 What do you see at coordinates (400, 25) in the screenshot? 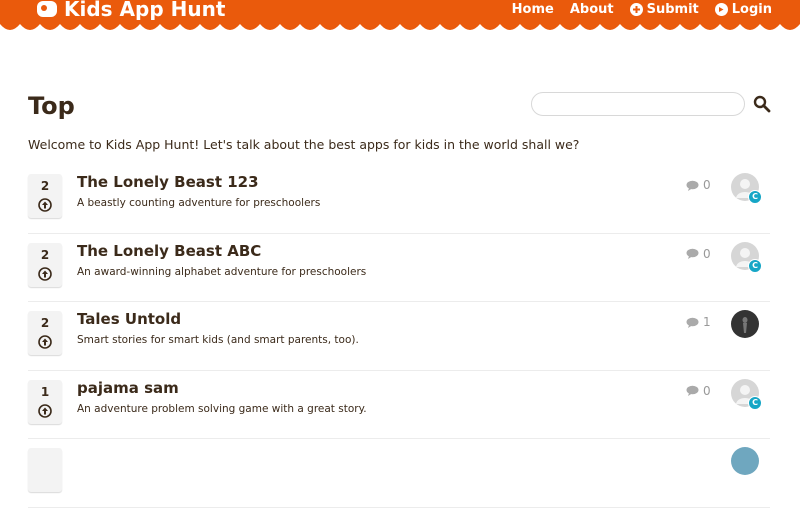
I see `header-scallop-edge` at bounding box center [400, 25].